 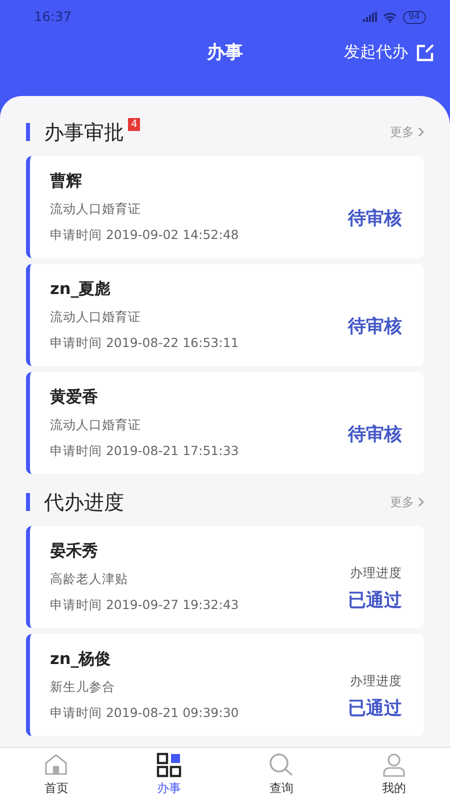 What do you see at coordinates (89, 579) in the screenshot?
I see `request-type: 高龄老人津贴` at bounding box center [89, 579].